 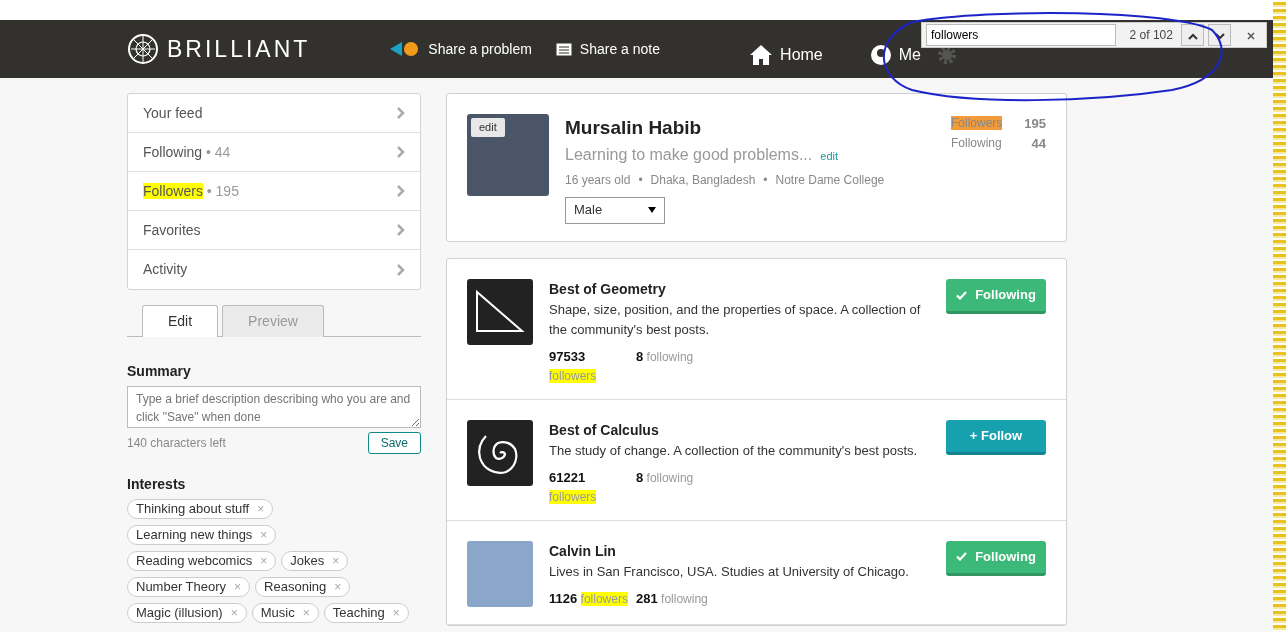 I want to click on item-title: Best of Calculus, so click(x=604, y=430).